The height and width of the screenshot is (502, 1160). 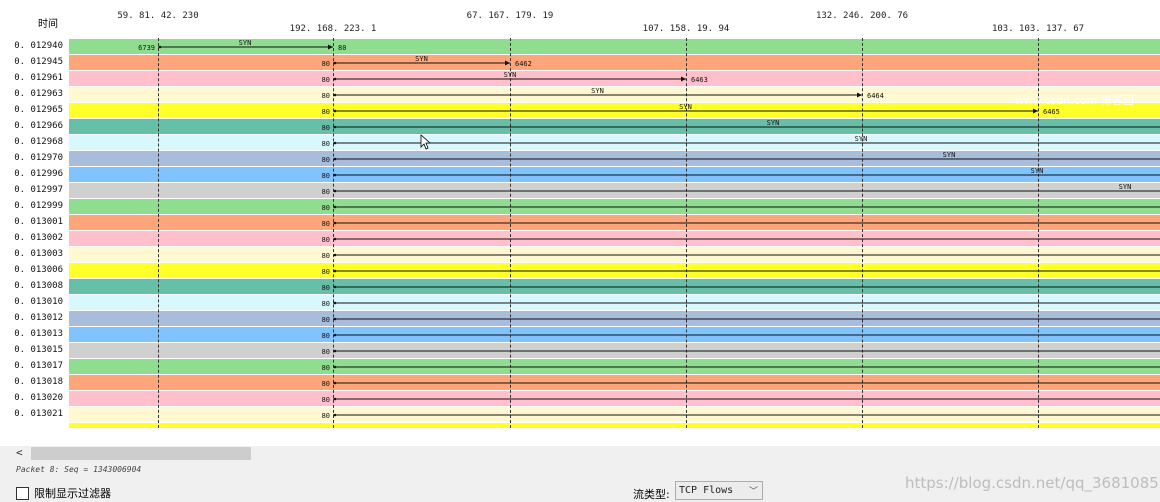 I want to click on watermark: https://blog.csdn.net/qq_36810852, so click(x=1032, y=483).